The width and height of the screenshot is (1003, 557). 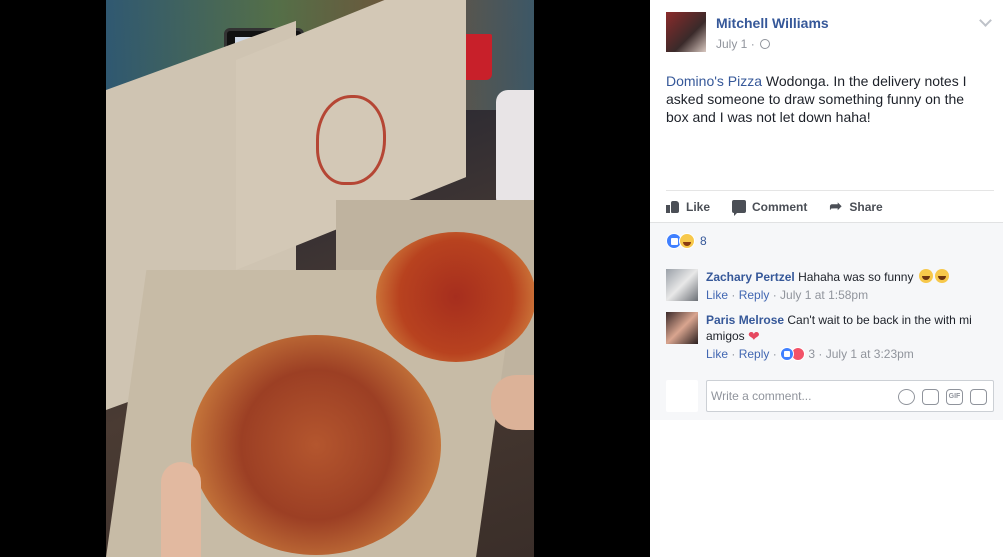 What do you see at coordinates (836, 206) in the screenshot?
I see `share-icon` at bounding box center [836, 206].